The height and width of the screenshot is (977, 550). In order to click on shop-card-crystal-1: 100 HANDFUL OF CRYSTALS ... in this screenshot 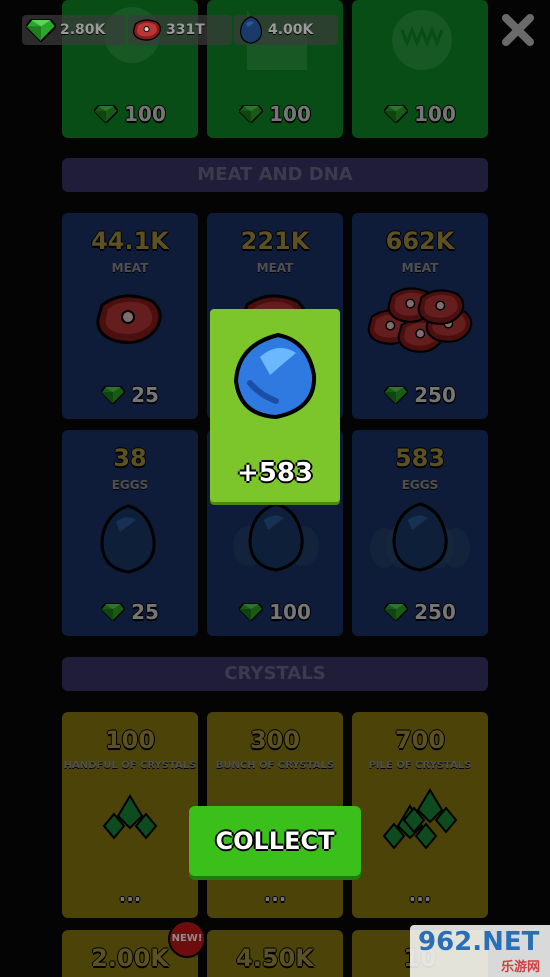, I will do `click(130, 815)`.